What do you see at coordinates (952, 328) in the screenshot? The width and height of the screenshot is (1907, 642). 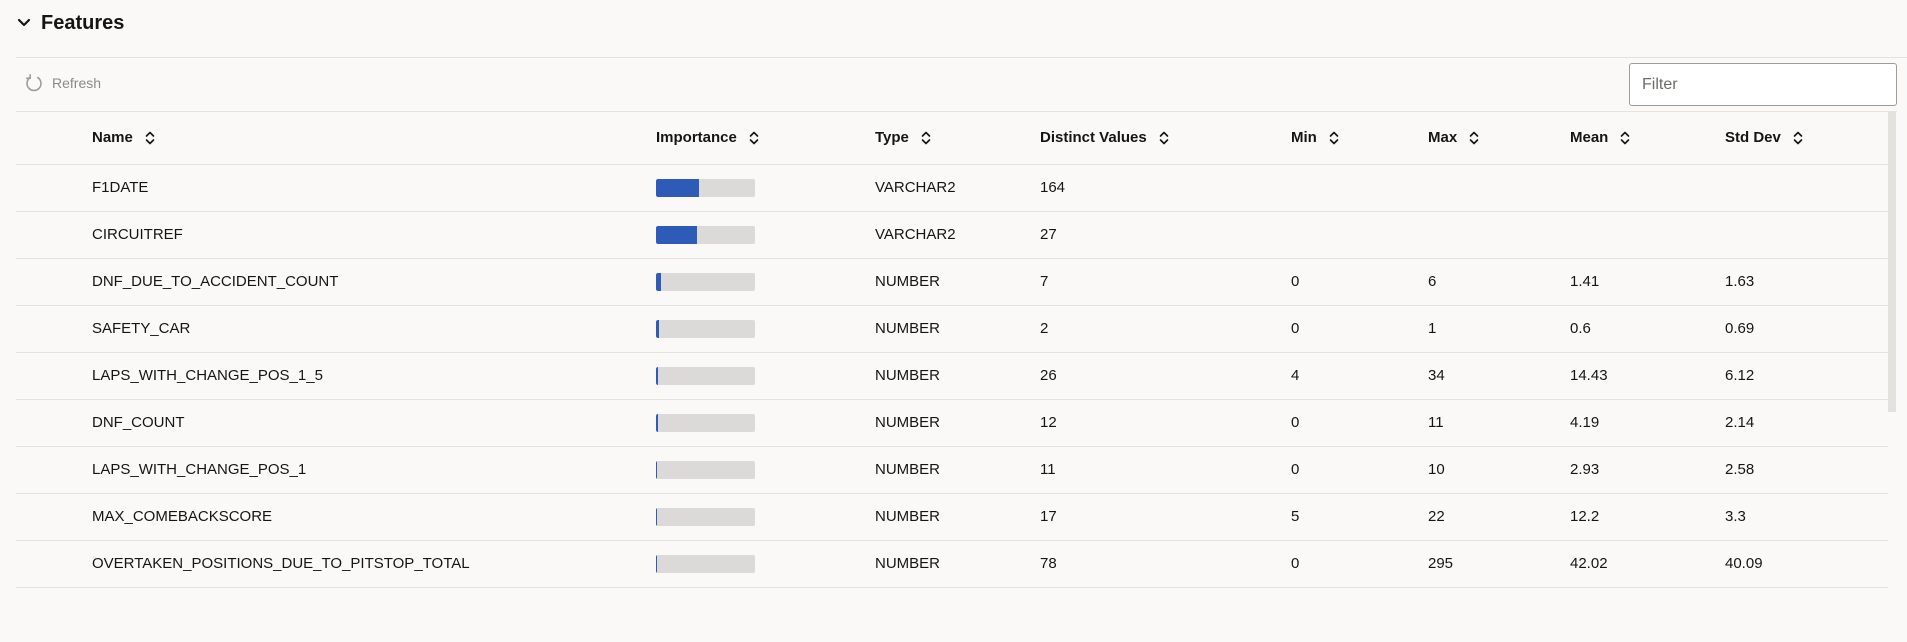 I see `table-row: SAFETY_CAR NUMBER 2 0 1 0.6 0.69` at bounding box center [952, 328].